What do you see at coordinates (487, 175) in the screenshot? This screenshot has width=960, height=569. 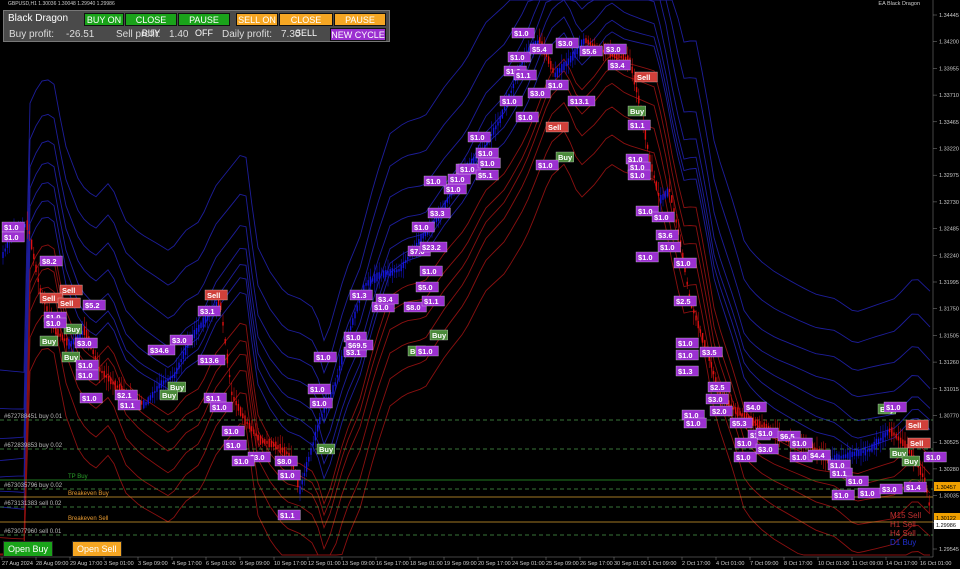 I see `profit-label: $5.1` at bounding box center [487, 175].